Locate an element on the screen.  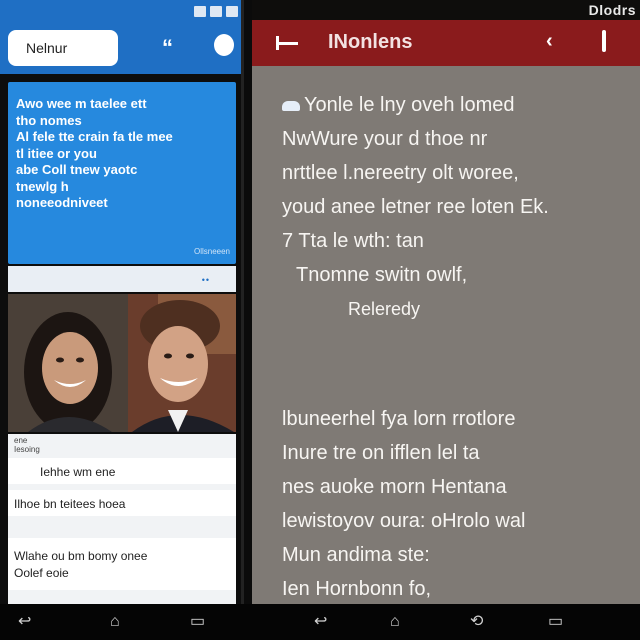
search-input: Nelnur is located at coordinates (63, 48).